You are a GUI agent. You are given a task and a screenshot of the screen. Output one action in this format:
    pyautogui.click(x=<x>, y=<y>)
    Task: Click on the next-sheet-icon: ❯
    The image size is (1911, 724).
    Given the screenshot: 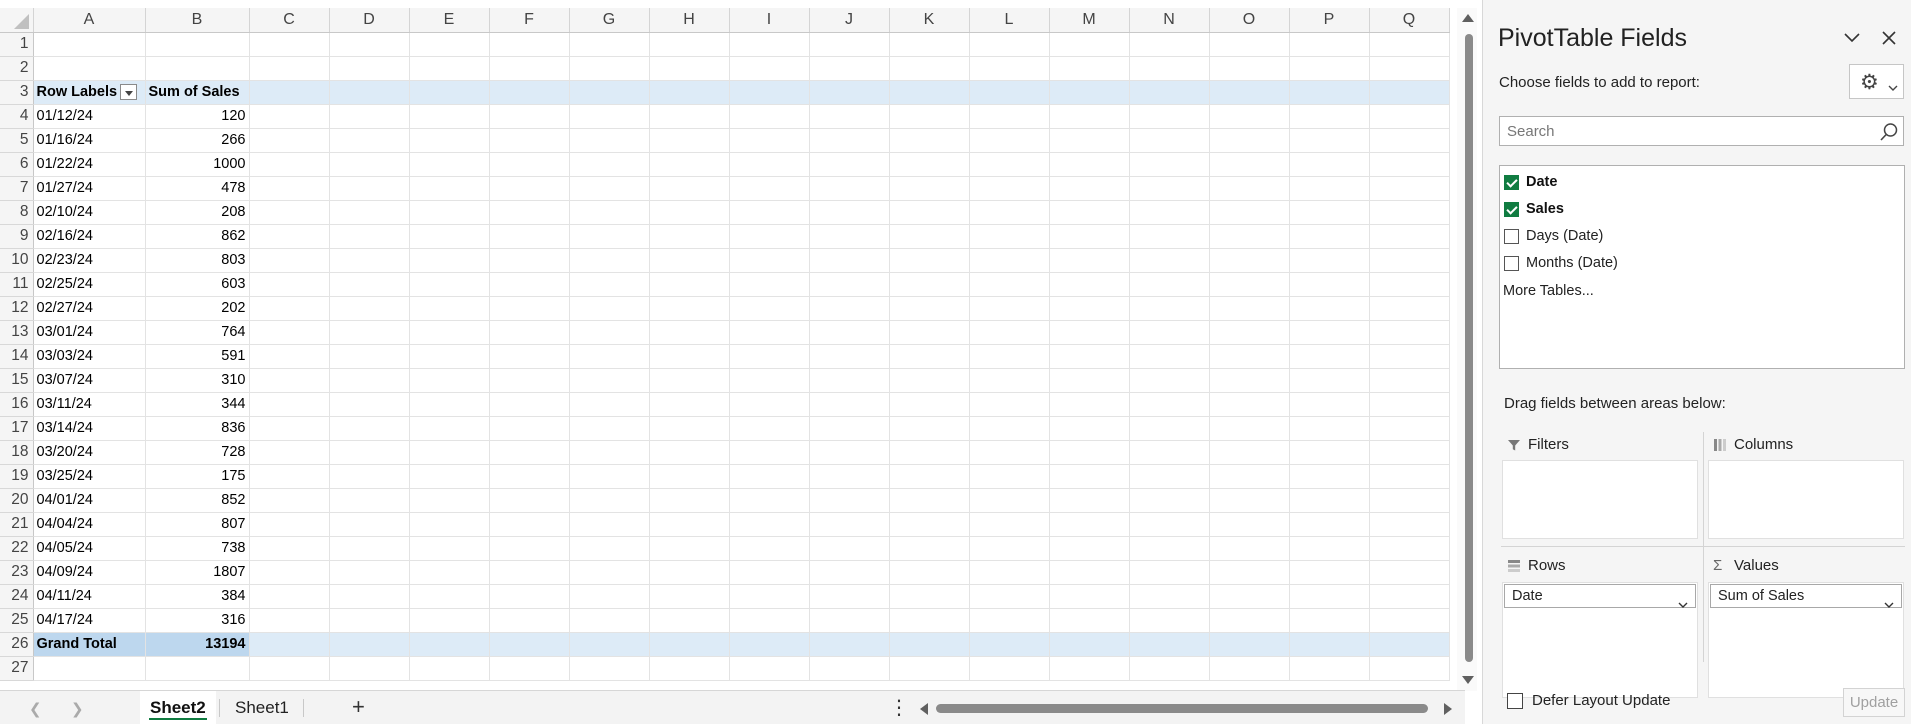 What is the action you would take?
    pyautogui.click(x=77, y=709)
    